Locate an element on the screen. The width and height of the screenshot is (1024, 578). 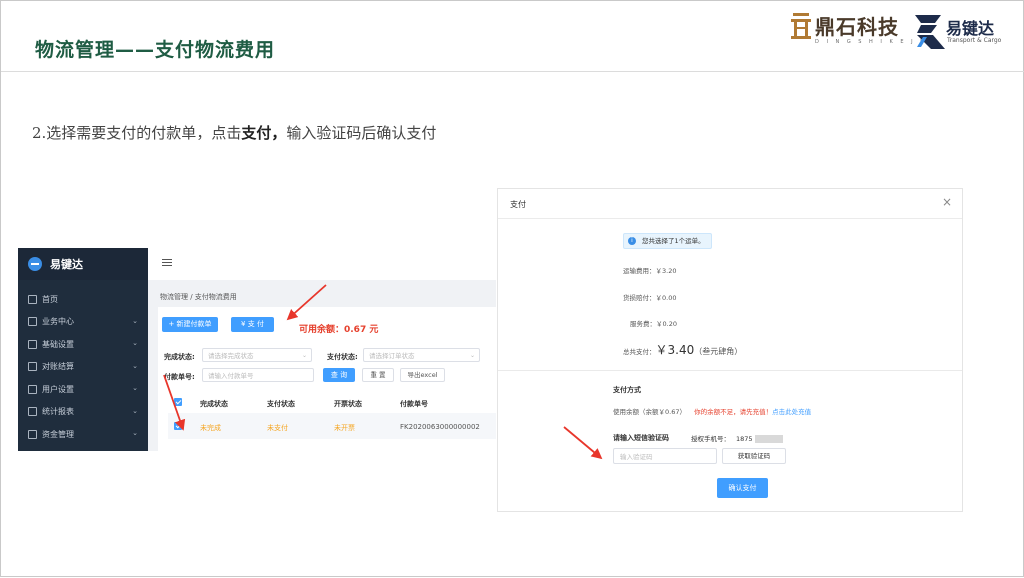
annotation-arrows is located at coordinates (383, 372).